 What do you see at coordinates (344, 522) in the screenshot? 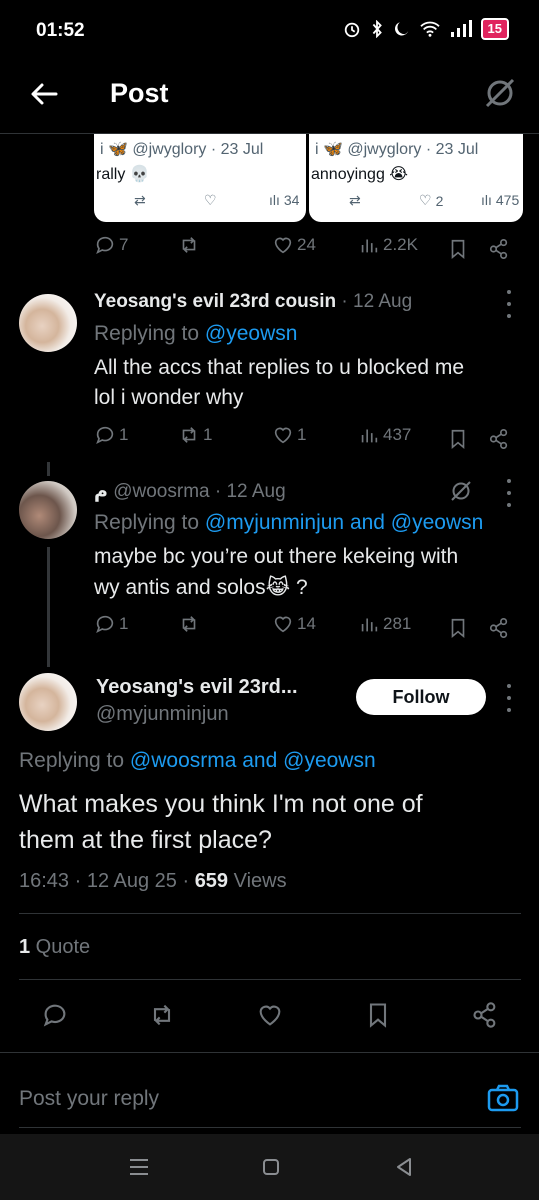
I see `mention-link: @myjunminjun and @yeowsn` at bounding box center [344, 522].